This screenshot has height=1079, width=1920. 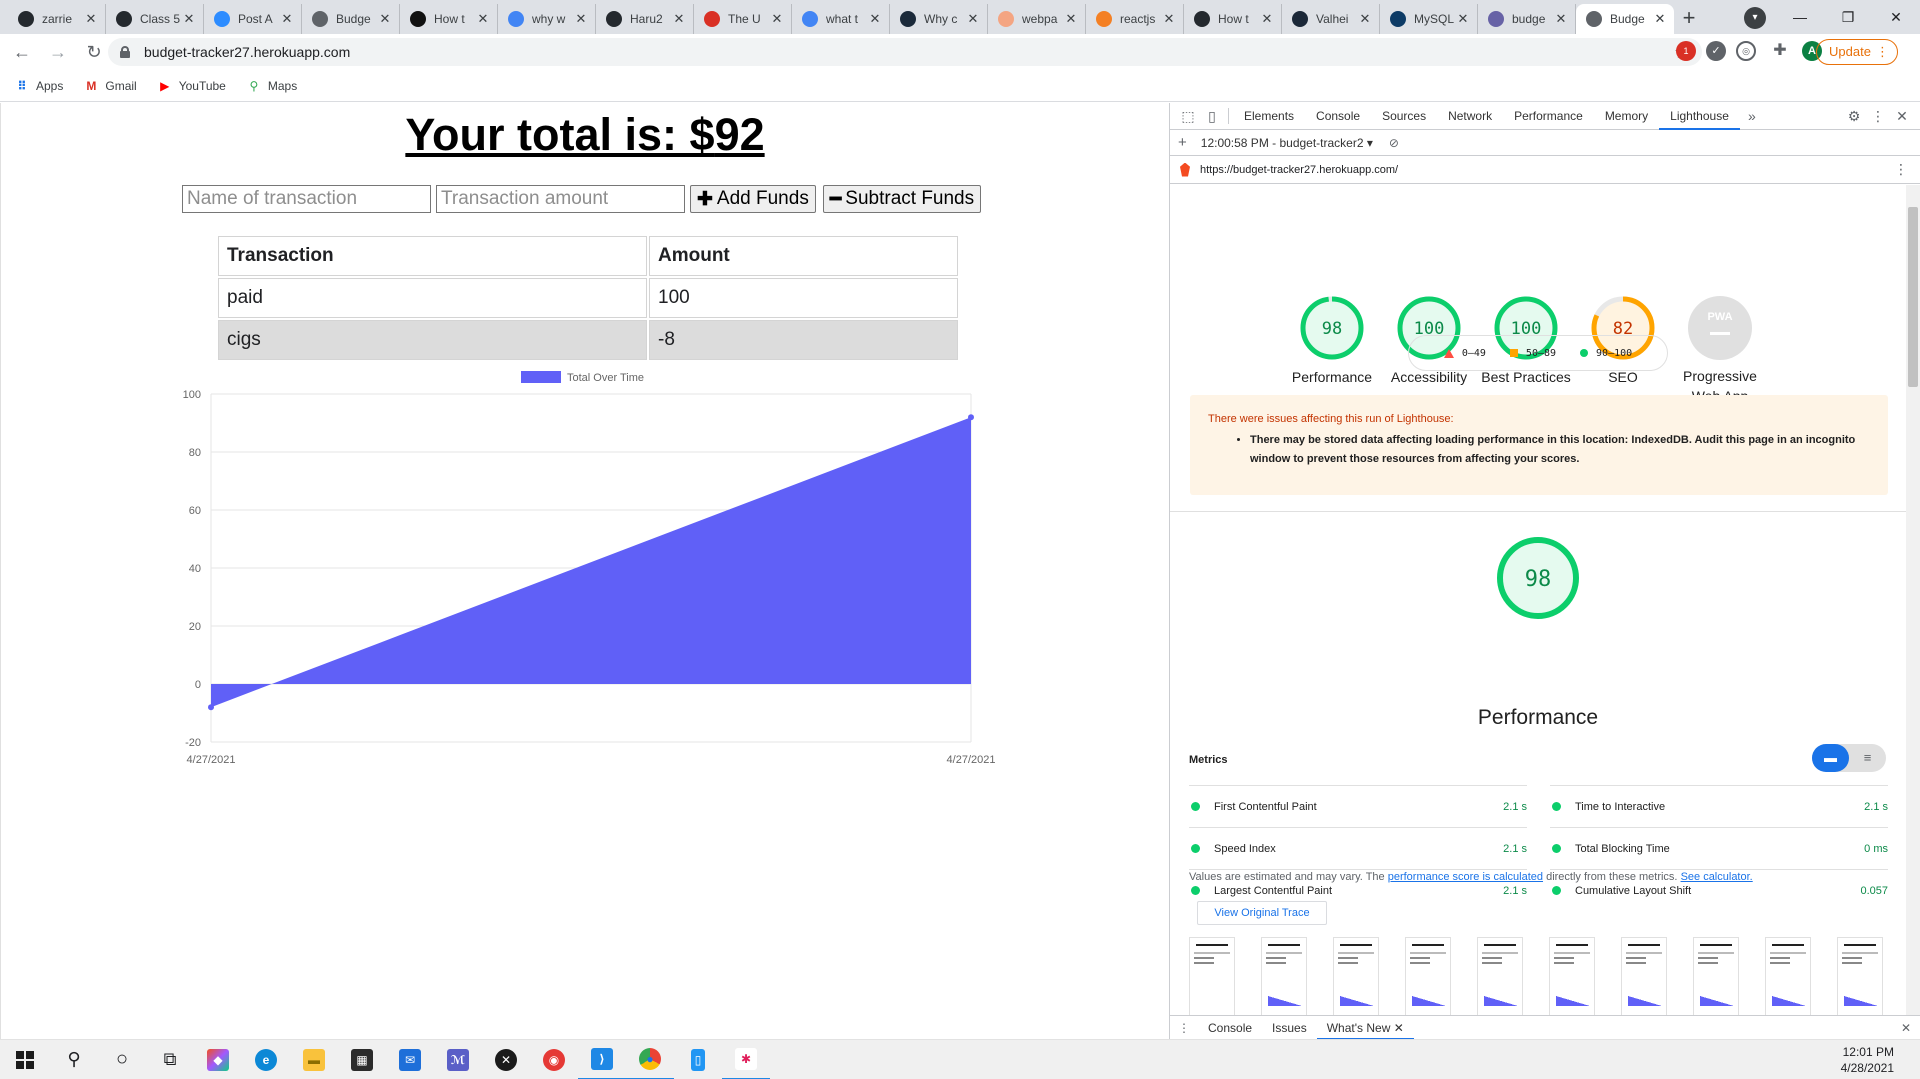 What do you see at coordinates (902, 199) in the screenshot?
I see `subtract-funds-button: ━ Subtract Funds` at bounding box center [902, 199].